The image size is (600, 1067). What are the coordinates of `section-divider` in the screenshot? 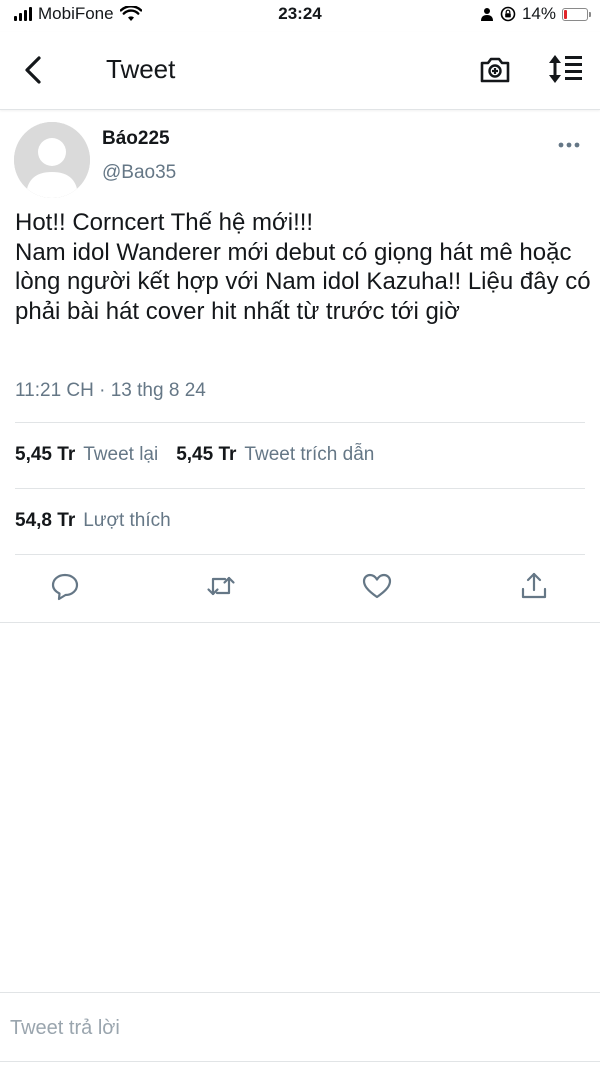 It's located at (300, 622).